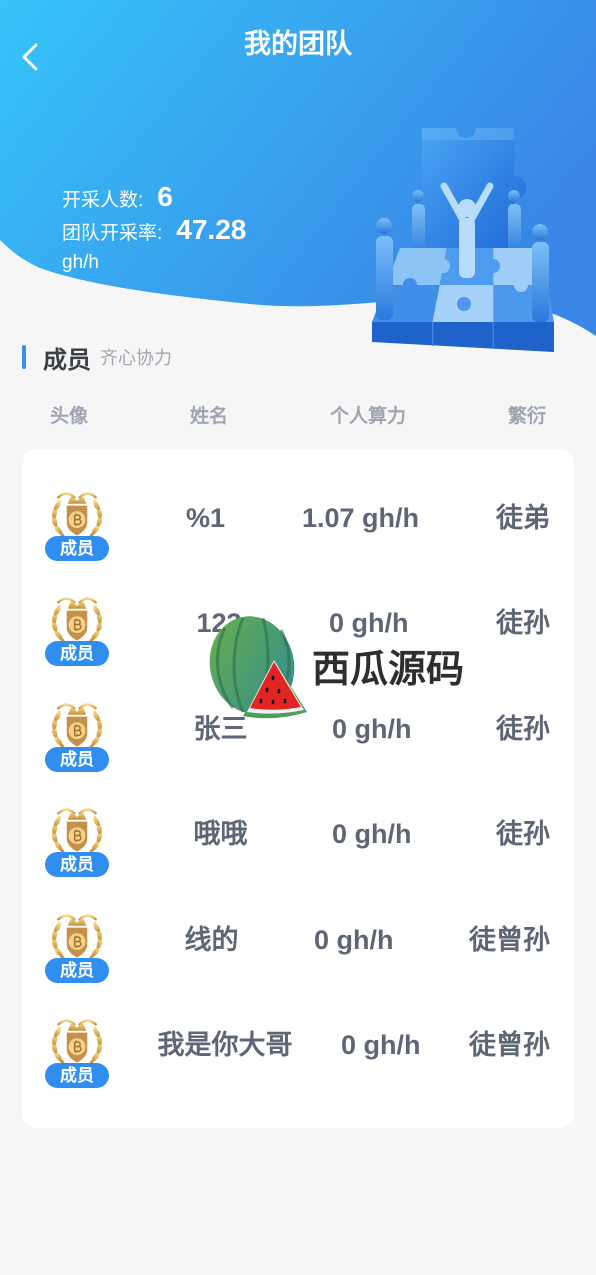 The width and height of the screenshot is (596, 1275). I want to click on table-row: 成员 123 0 gh/h 徒孙, so click(297, 624).